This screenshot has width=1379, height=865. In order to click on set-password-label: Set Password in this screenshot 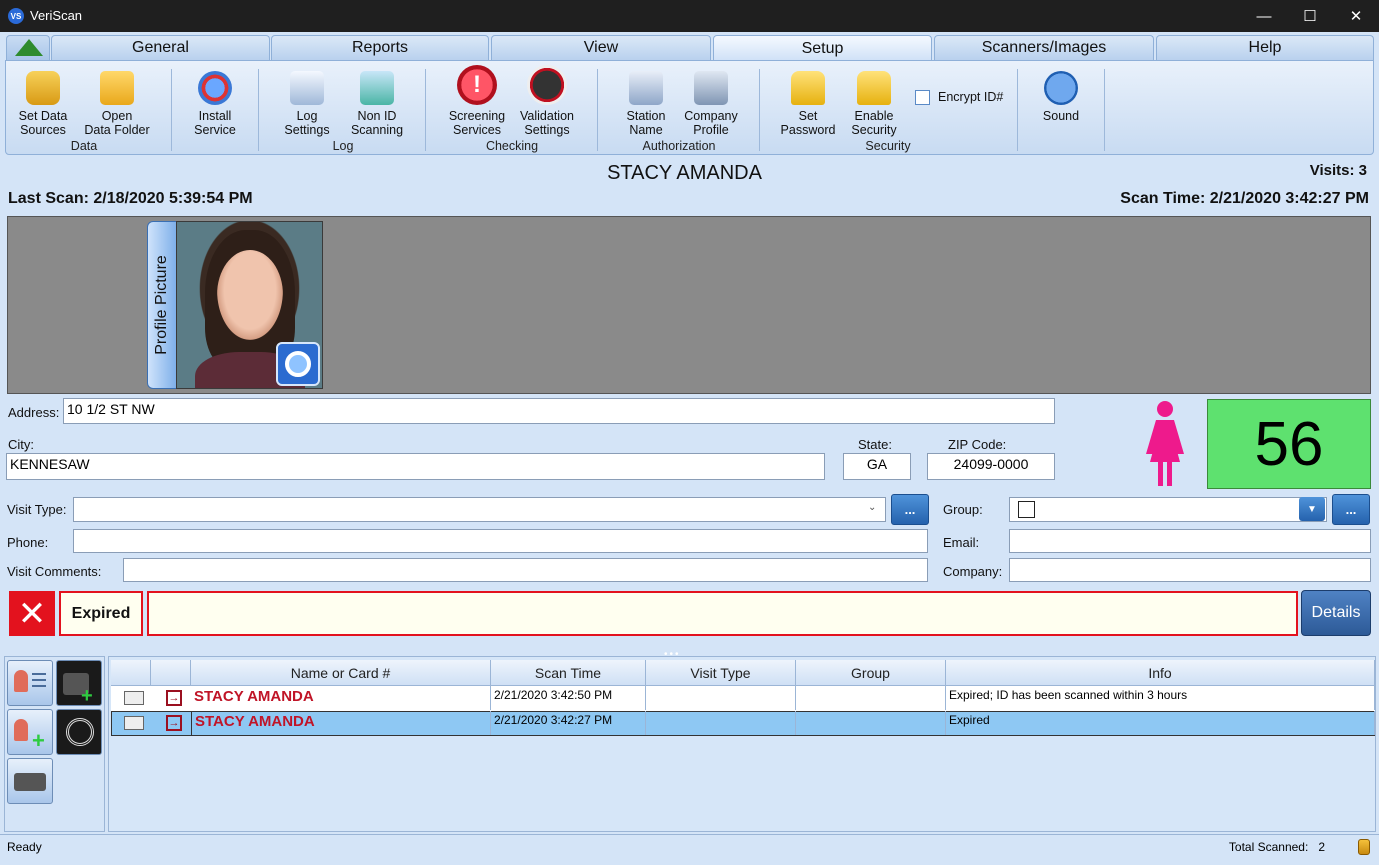, I will do `click(808, 123)`.